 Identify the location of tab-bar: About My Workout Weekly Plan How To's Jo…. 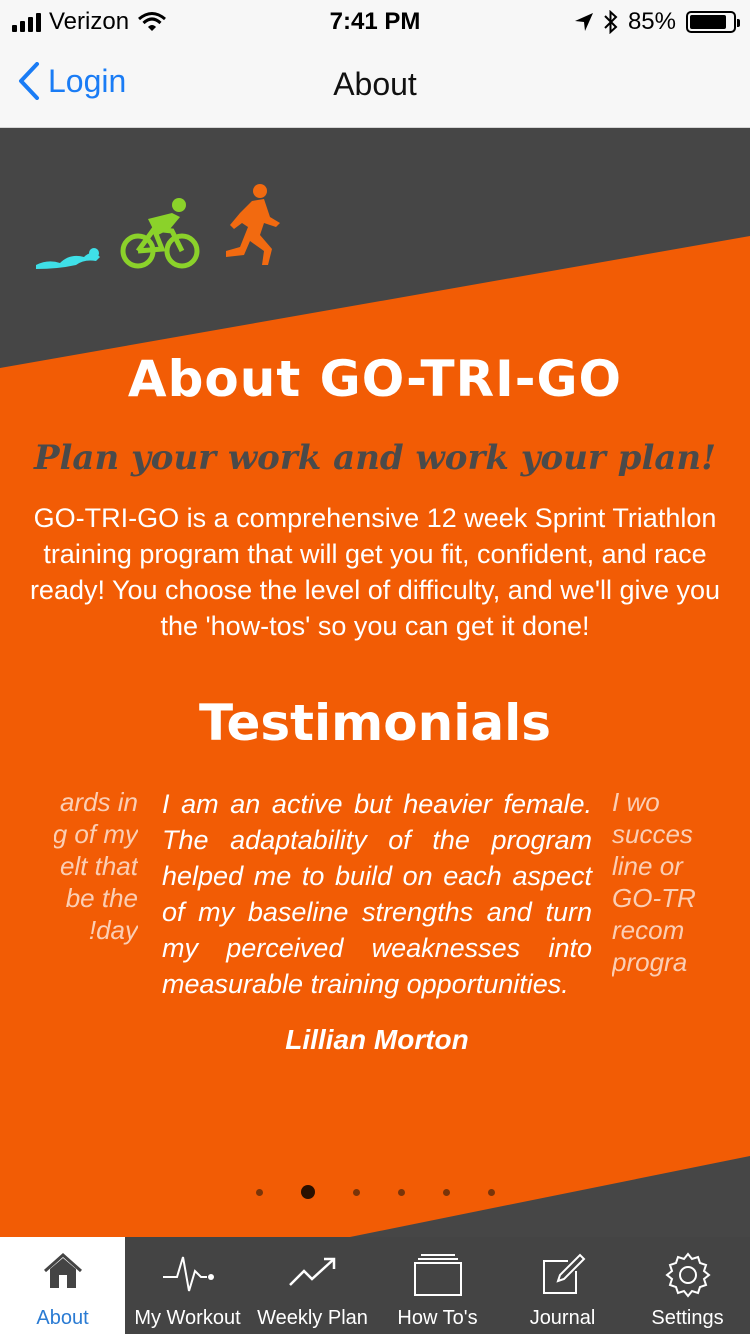
(375, 1285).